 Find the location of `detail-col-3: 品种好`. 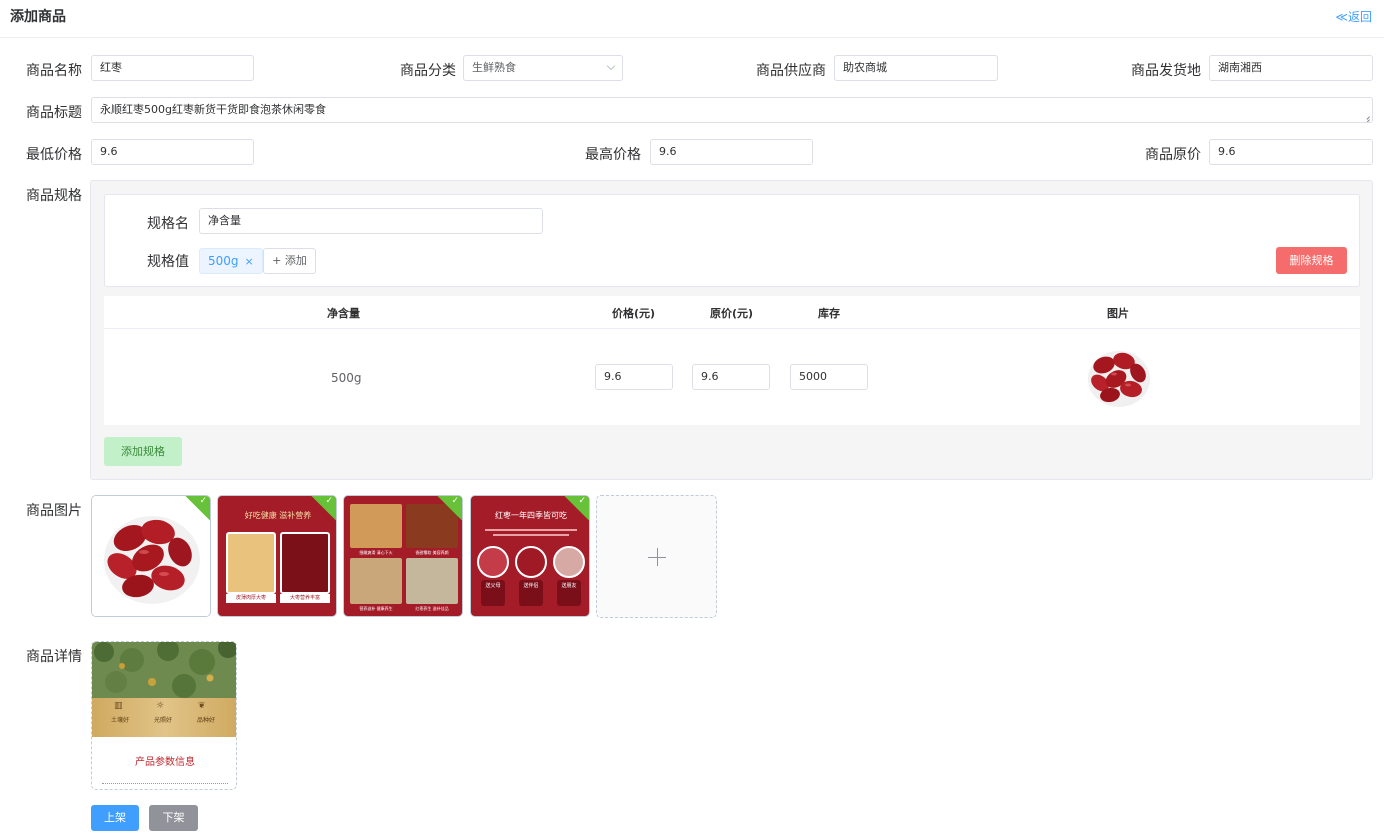

detail-col-3: 品种好 is located at coordinates (205, 720).